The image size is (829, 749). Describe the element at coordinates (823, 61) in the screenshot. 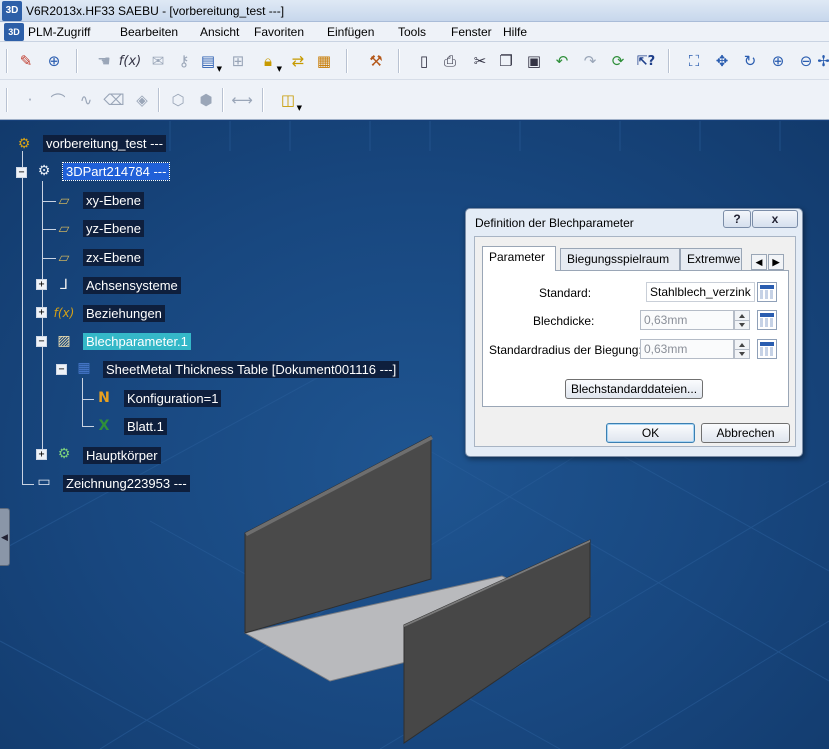

I see `normal-view-icon: ✢` at that location.